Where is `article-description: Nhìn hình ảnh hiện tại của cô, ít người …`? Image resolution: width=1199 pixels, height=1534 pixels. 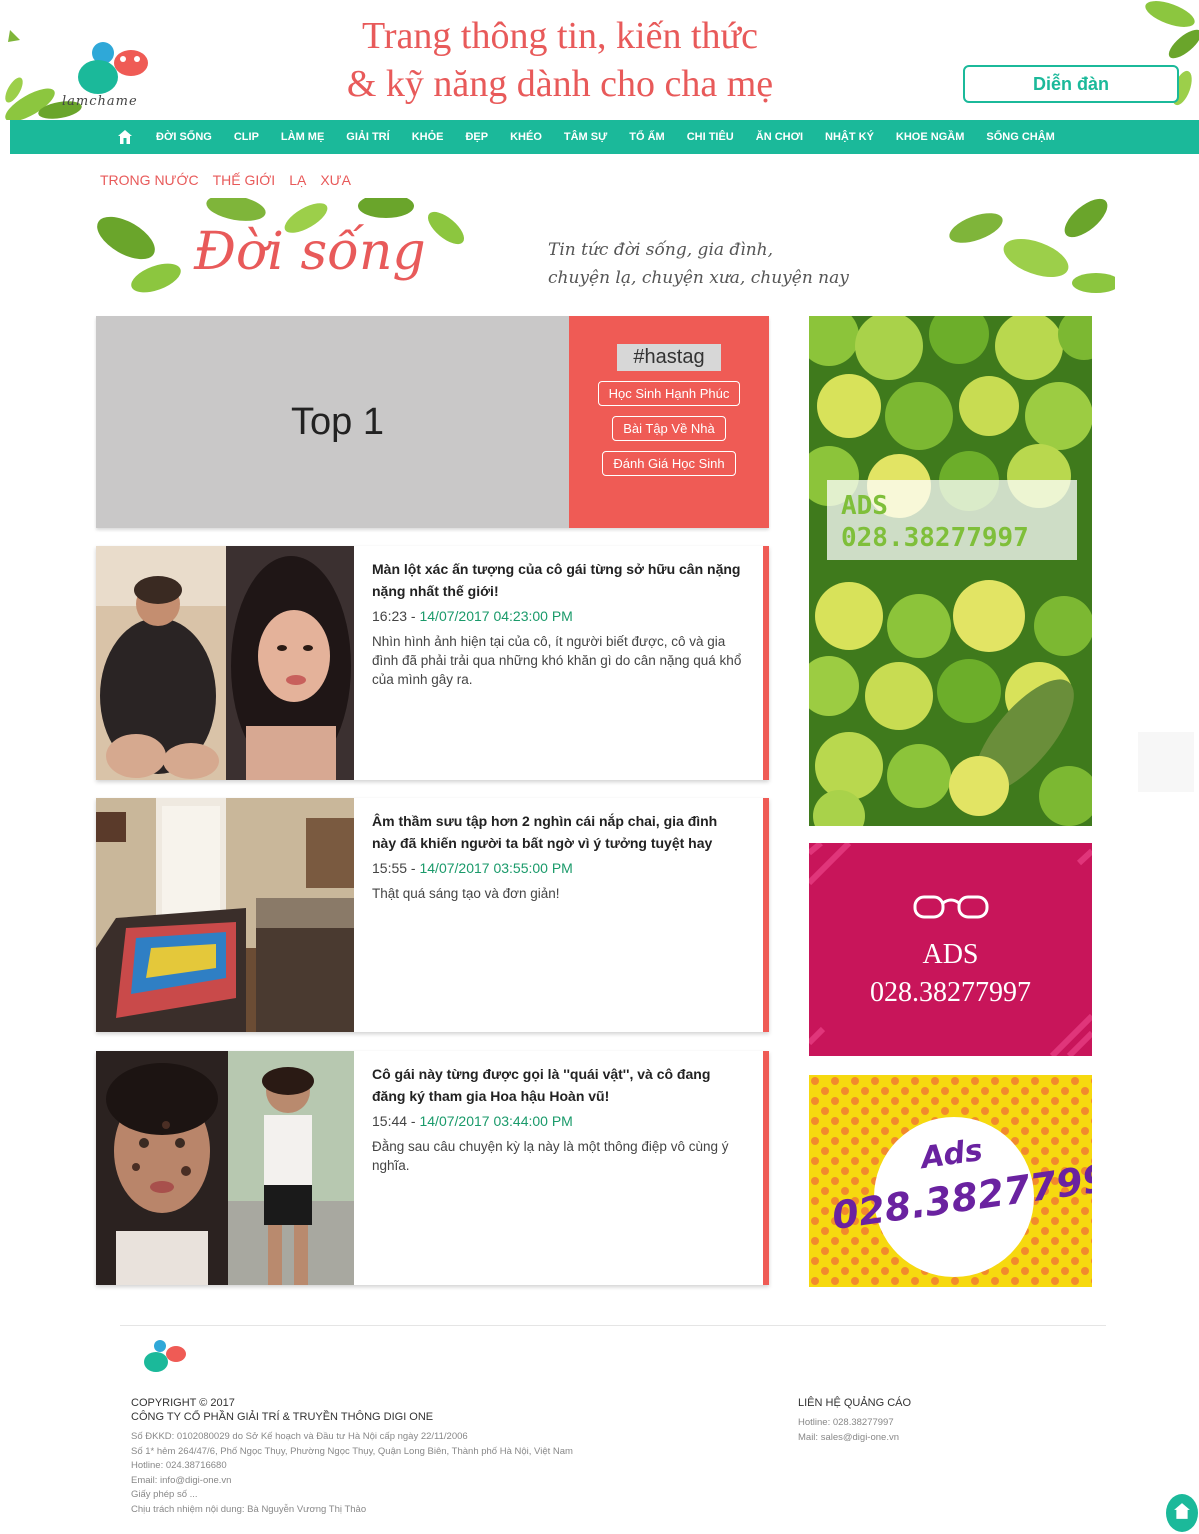 article-description: Nhìn hình ảnh hiện tại của cô, ít người … is located at coordinates (557, 660).